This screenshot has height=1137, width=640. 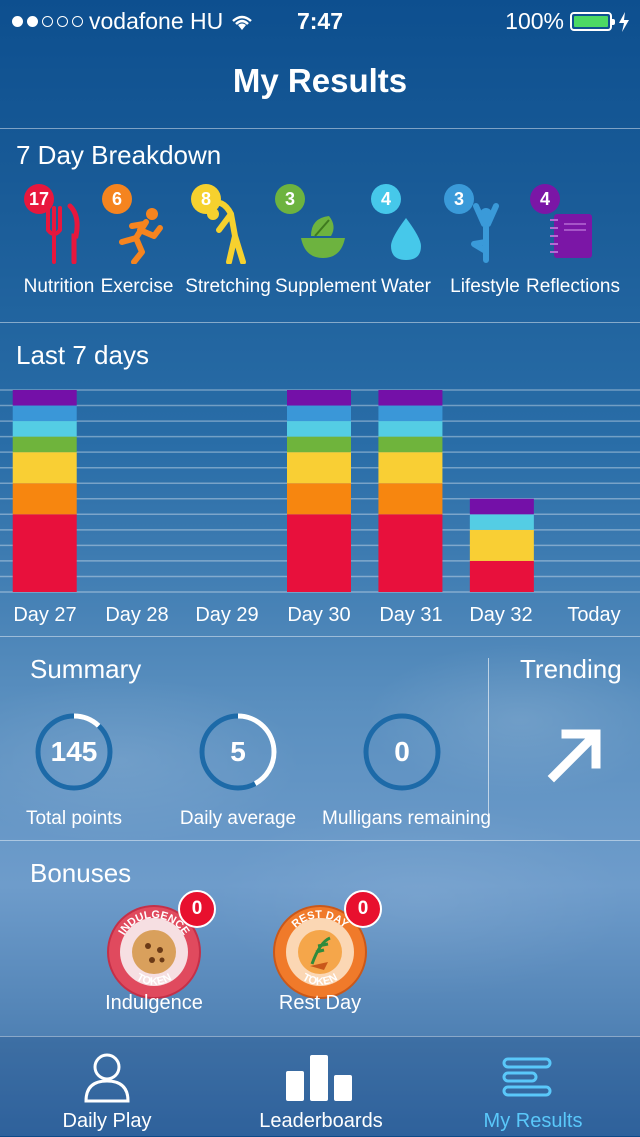 What do you see at coordinates (74, 818) in the screenshot?
I see `total-points-label: Total points` at bounding box center [74, 818].